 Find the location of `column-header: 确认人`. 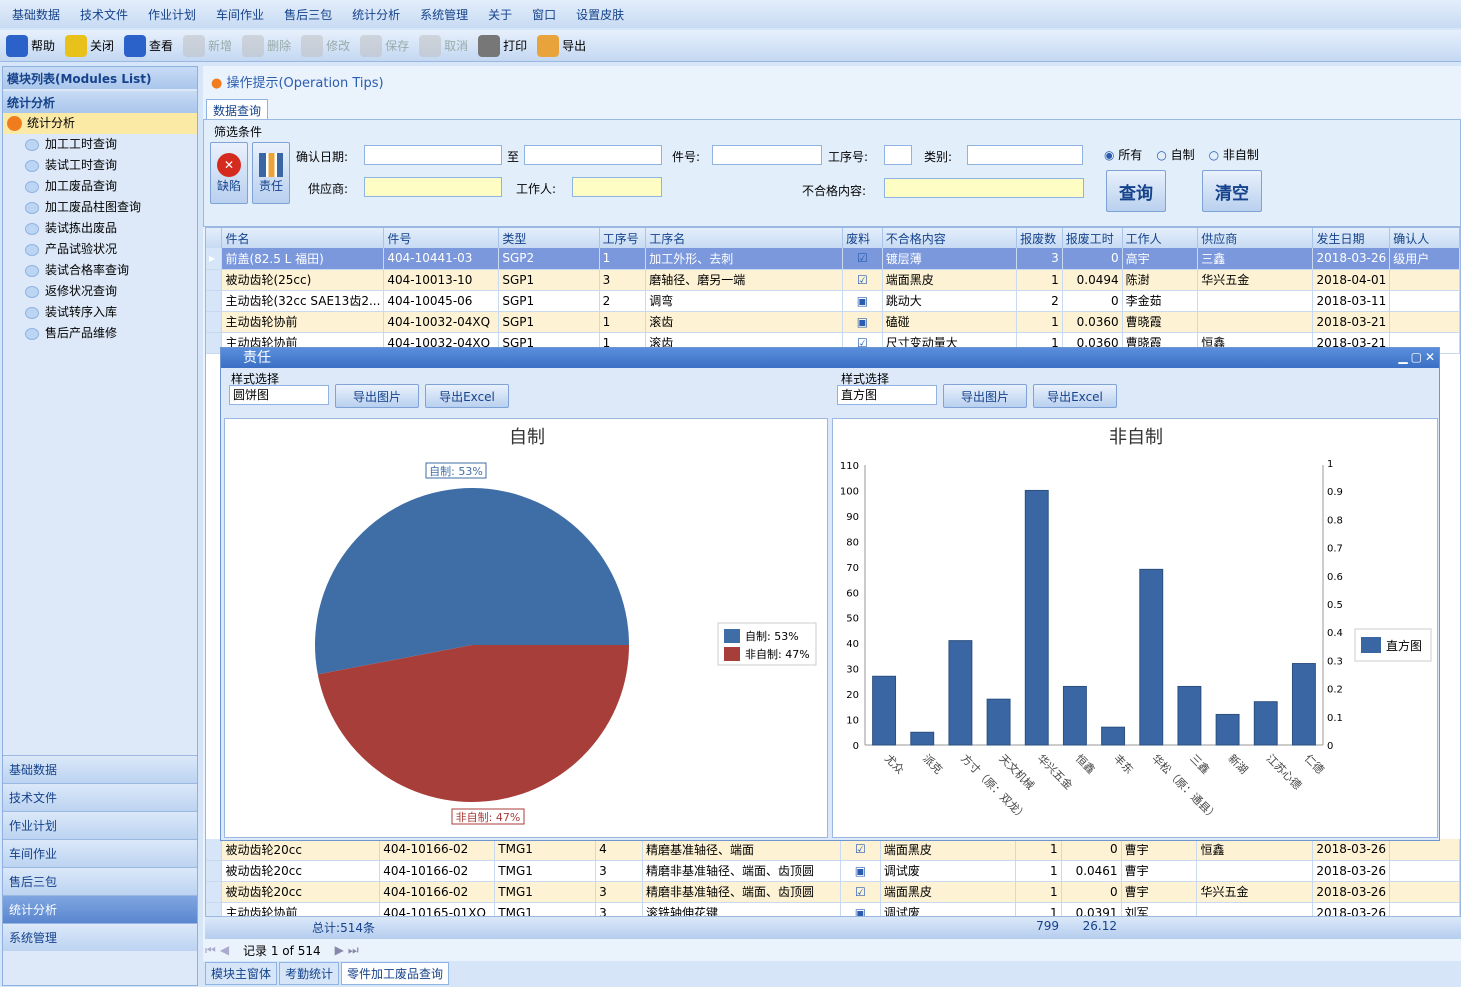

column-header: 确认人 is located at coordinates (1424, 238).